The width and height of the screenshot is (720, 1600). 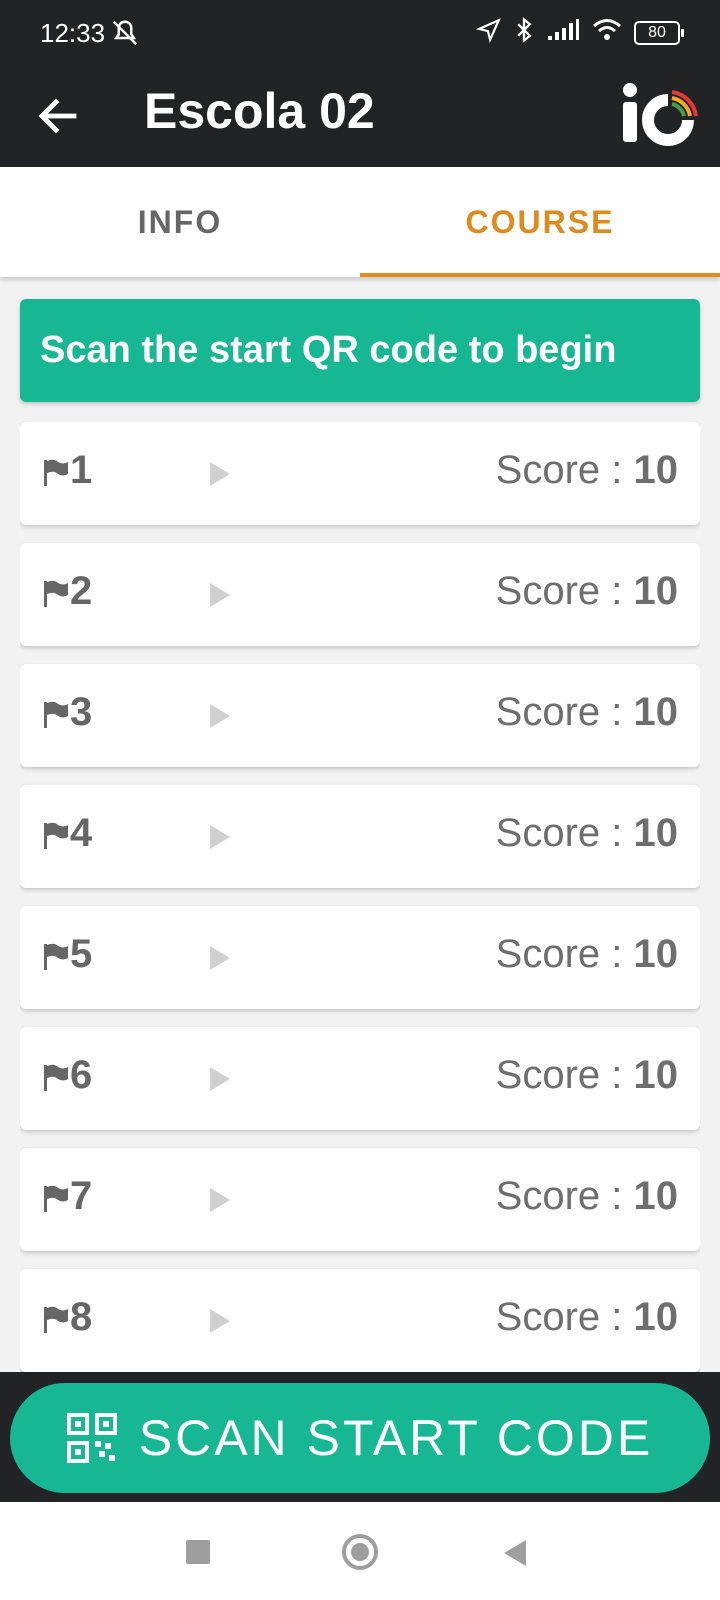 What do you see at coordinates (81, 1196) in the screenshot?
I see `checkpoint-number: 7` at bounding box center [81, 1196].